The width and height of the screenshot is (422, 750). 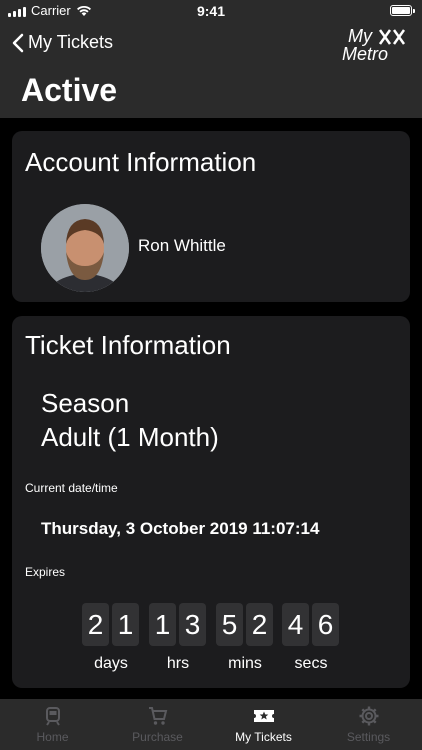 I want to click on status-bar: Carrier 9:41, so click(x=211, y=11).